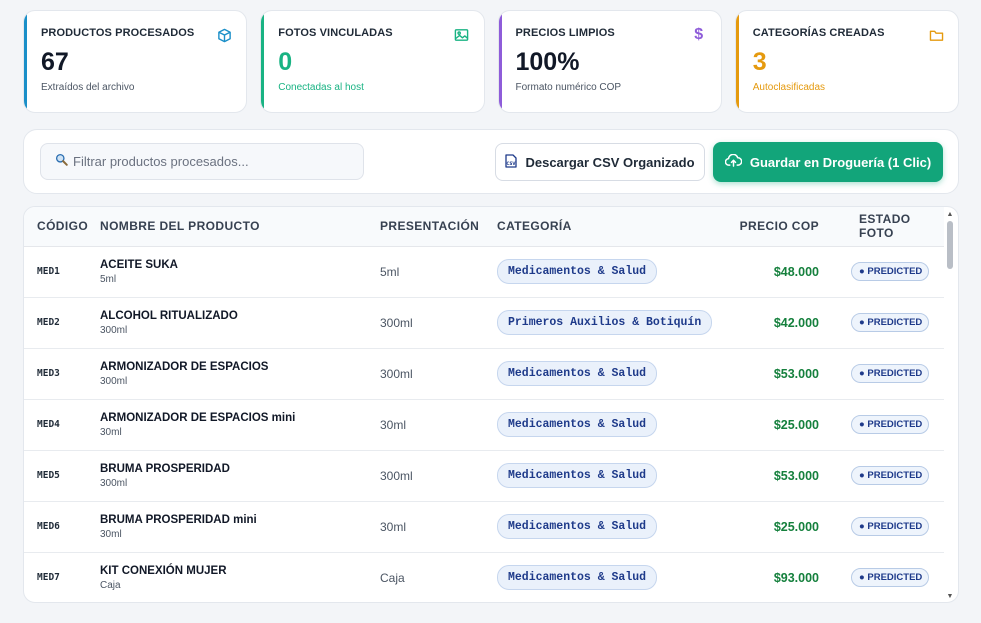 The height and width of the screenshot is (623, 981). Describe the element at coordinates (950, 245) in the screenshot. I see `scrollbar-thumb` at that location.